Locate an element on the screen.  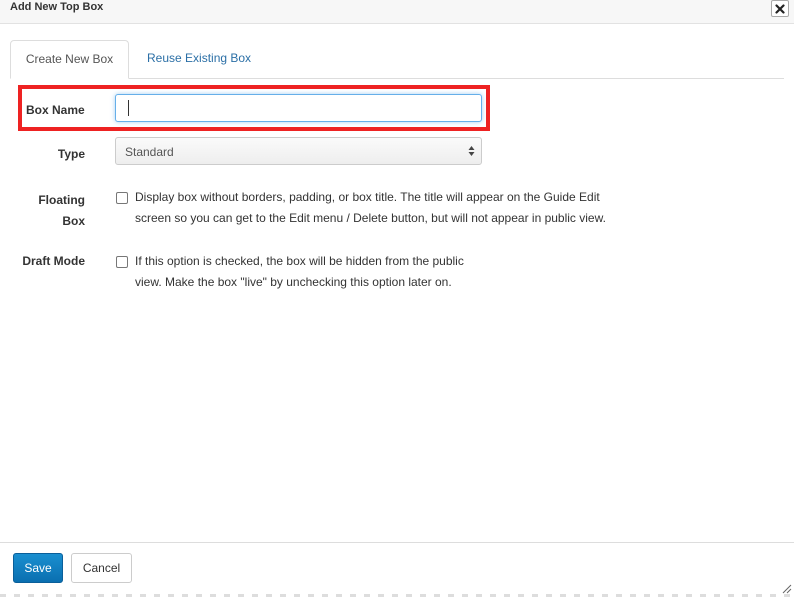
save-button: Save is located at coordinates (38, 568).